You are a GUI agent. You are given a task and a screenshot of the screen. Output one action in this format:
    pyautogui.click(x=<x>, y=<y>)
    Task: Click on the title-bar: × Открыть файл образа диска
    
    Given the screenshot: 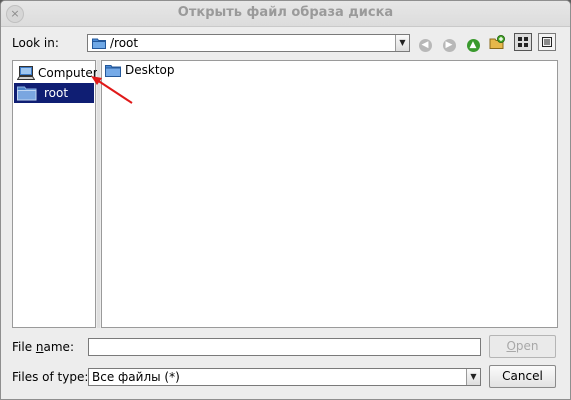 What is the action you would take?
    pyautogui.click(x=285, y=14)
    